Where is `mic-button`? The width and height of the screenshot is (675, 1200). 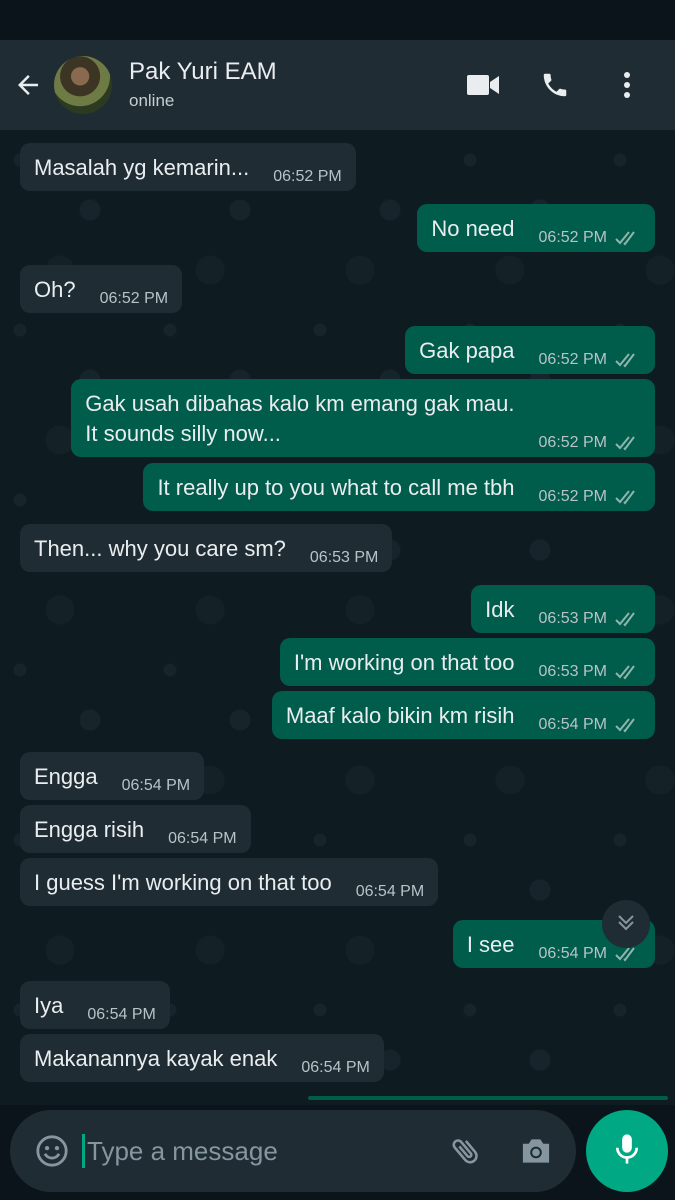
mic-button is located at coordinates (627, 1151).